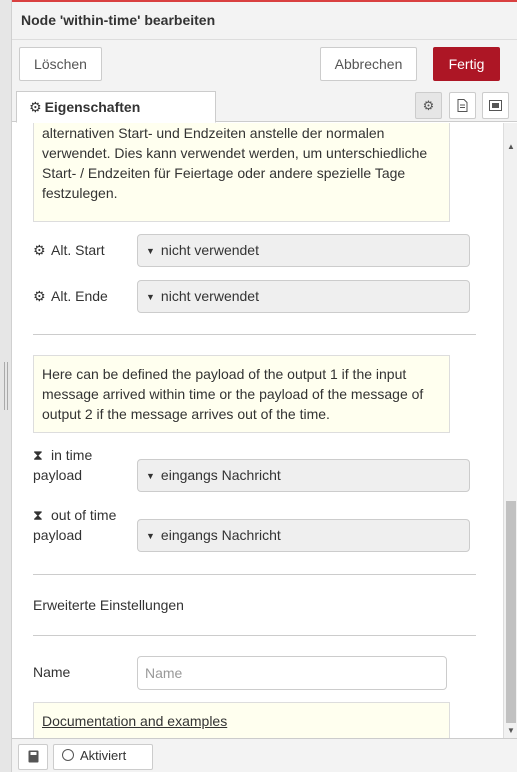  What do you see at coordinates (462, 105) in the screenshot?
I see `description-tab-document-icon` at bounding box center [462, 105].